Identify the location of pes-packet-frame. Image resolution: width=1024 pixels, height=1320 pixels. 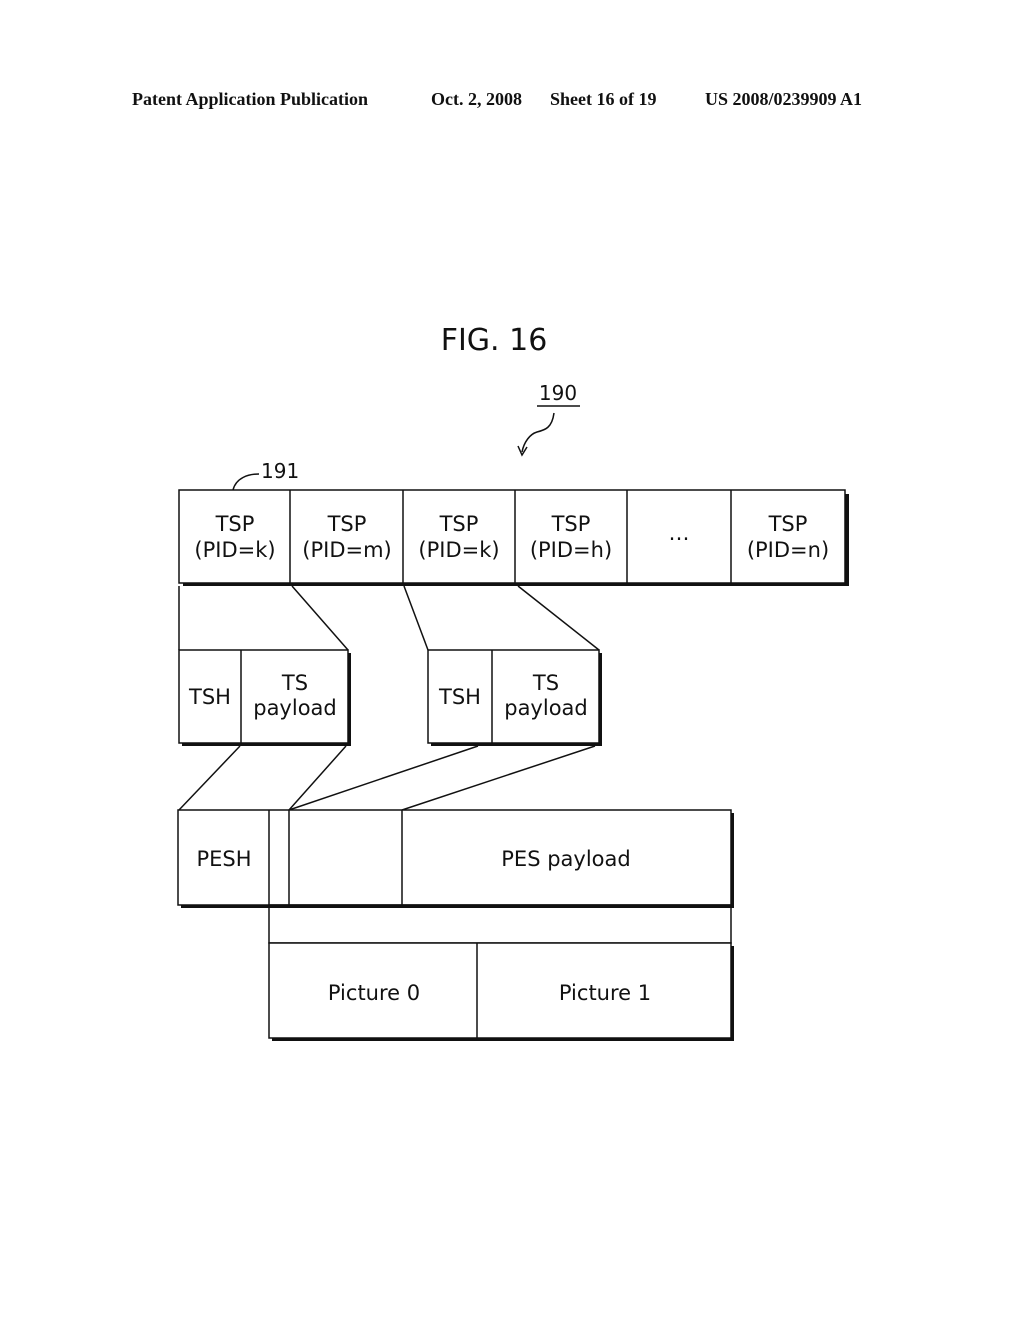
(454, 857).